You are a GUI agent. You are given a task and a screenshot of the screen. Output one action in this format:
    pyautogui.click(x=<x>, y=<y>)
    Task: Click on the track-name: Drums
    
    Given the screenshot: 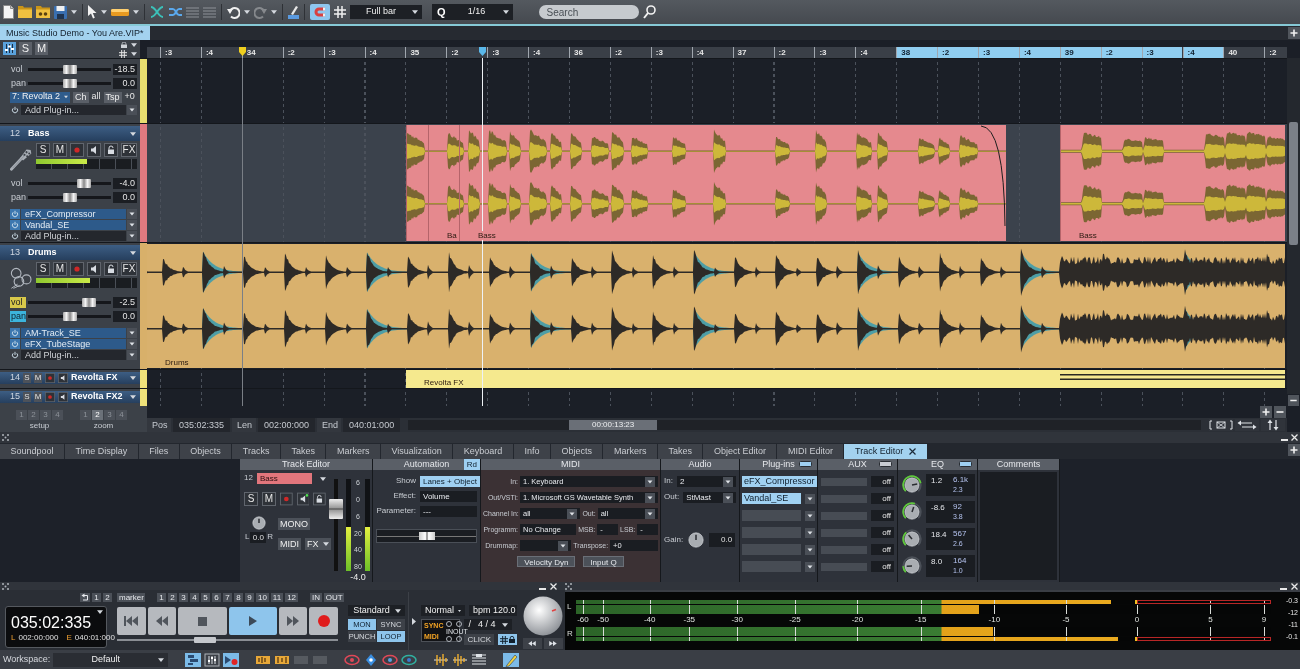 What is the action you would take?
    pyautogui.click(x=75, y=252)
    